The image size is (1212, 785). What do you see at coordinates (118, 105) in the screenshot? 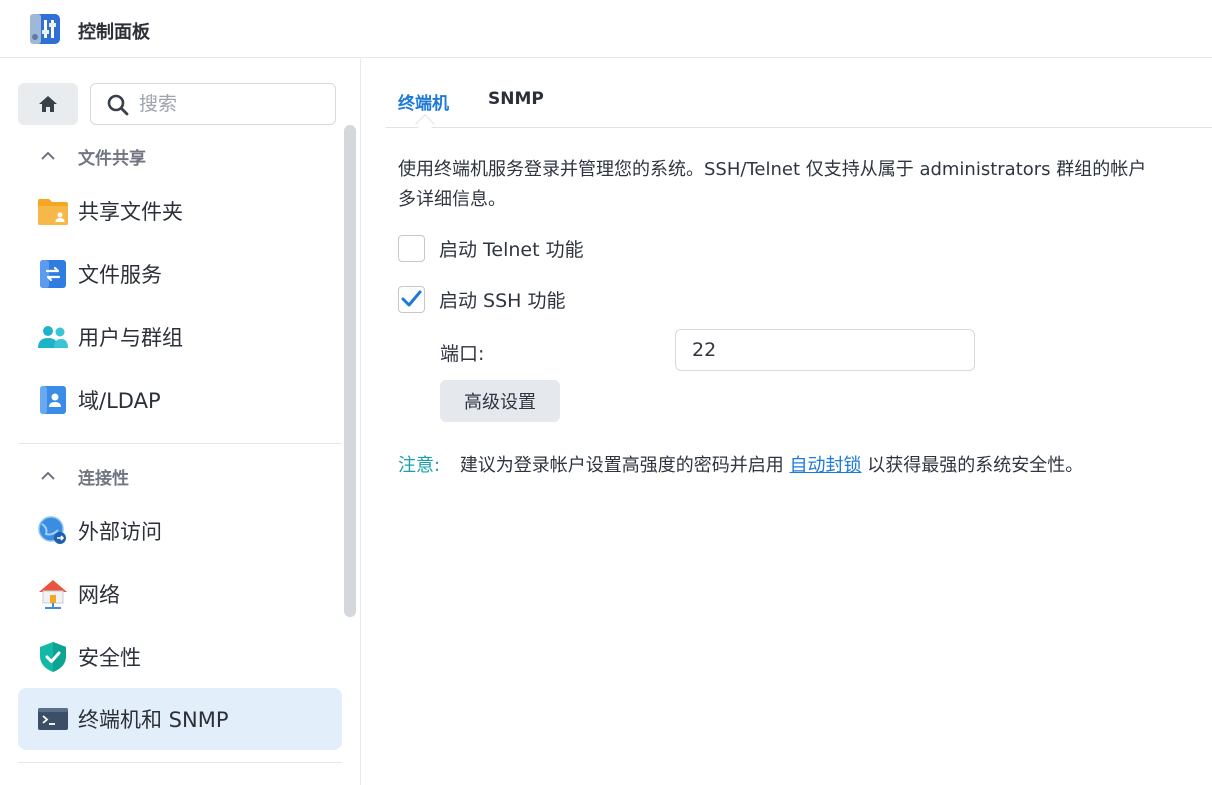
I see `search-icon` at bounding box center [118, 105].